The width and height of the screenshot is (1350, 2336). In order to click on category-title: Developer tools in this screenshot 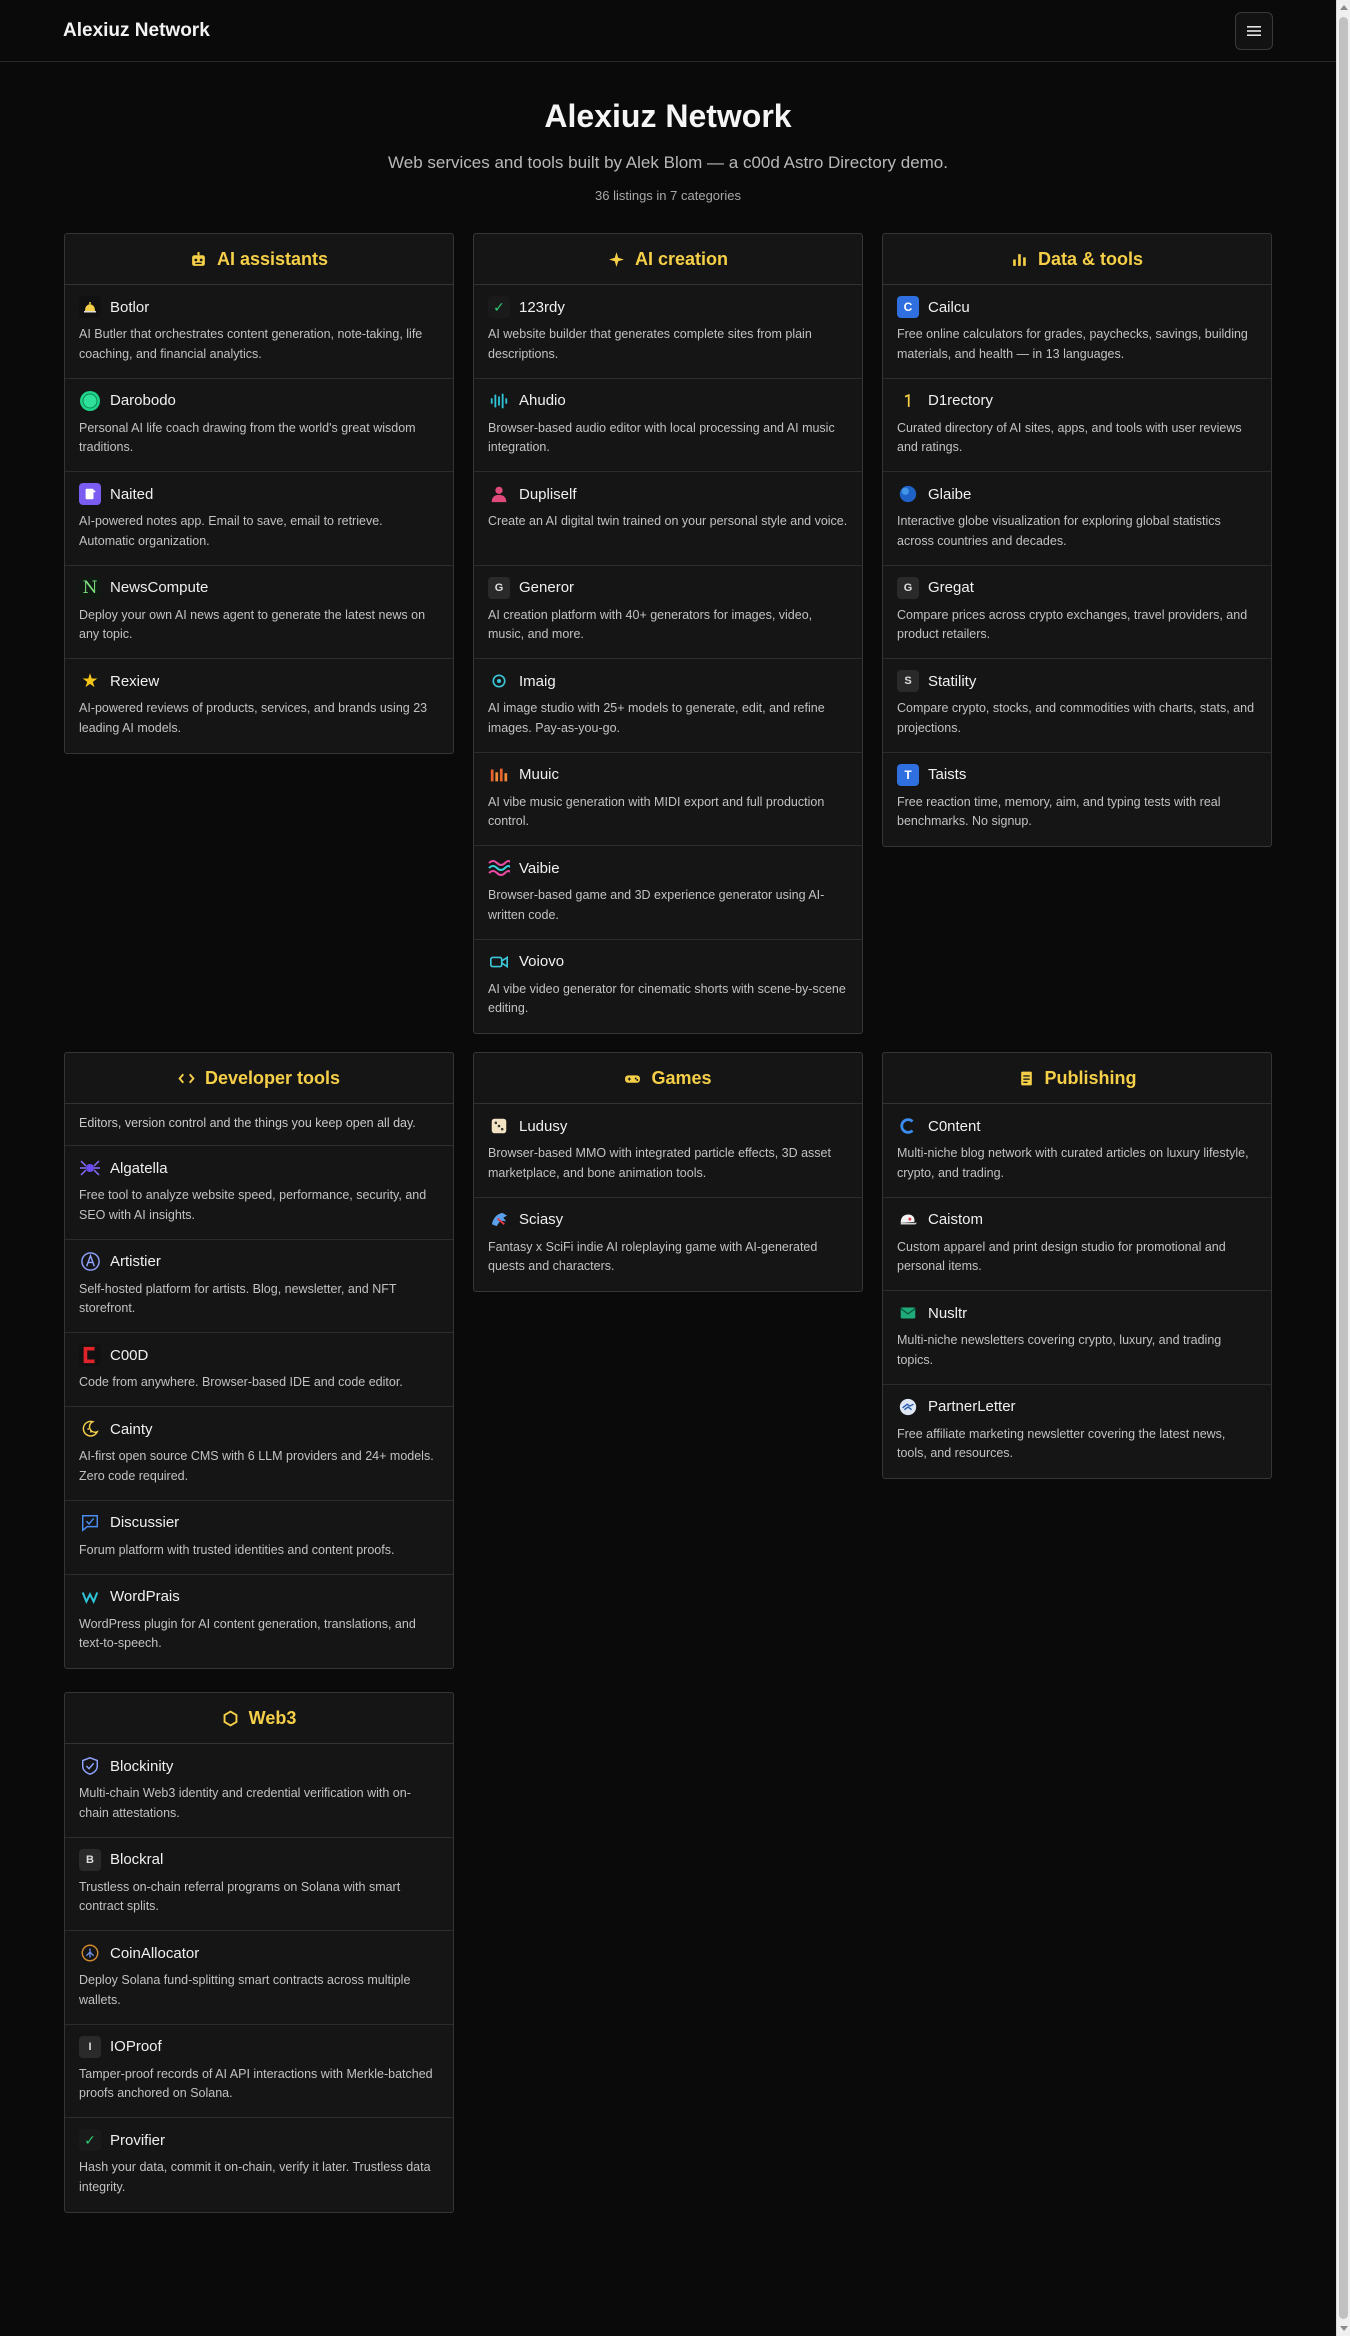, I will do `click(272, 1077)`.